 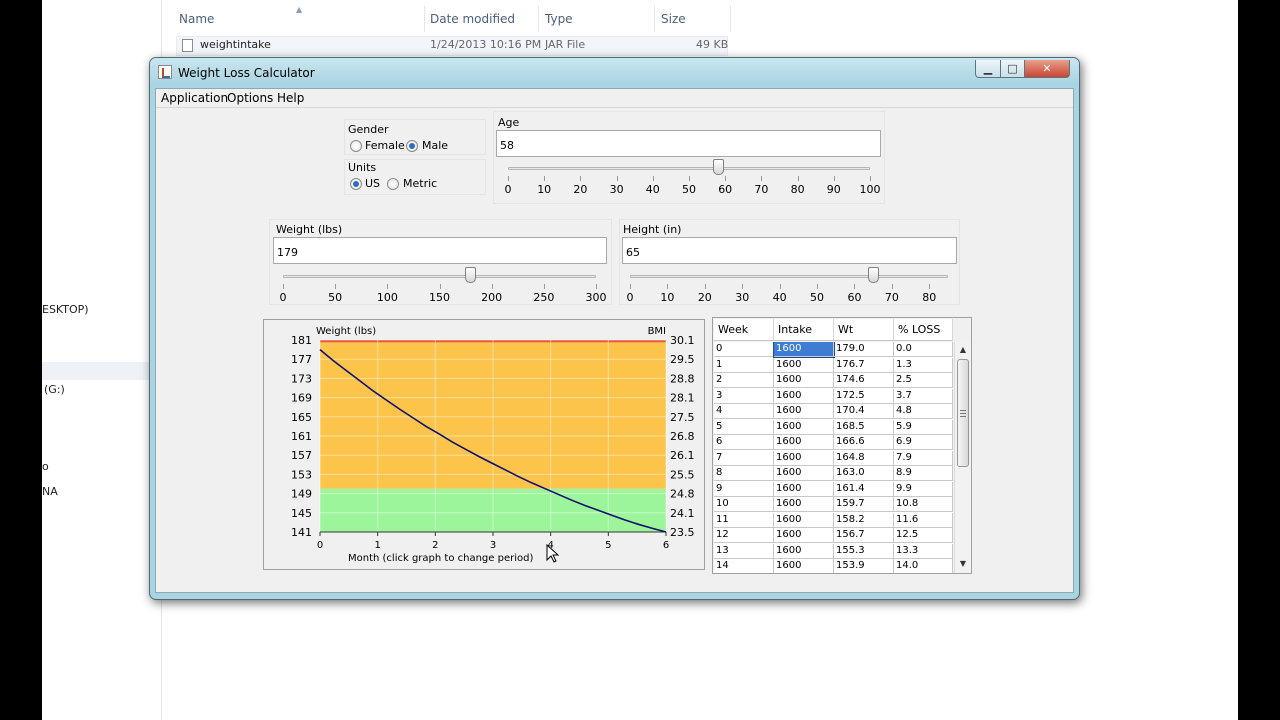 I want to click on nav-item-partial: o, so click(x=45, y=466).